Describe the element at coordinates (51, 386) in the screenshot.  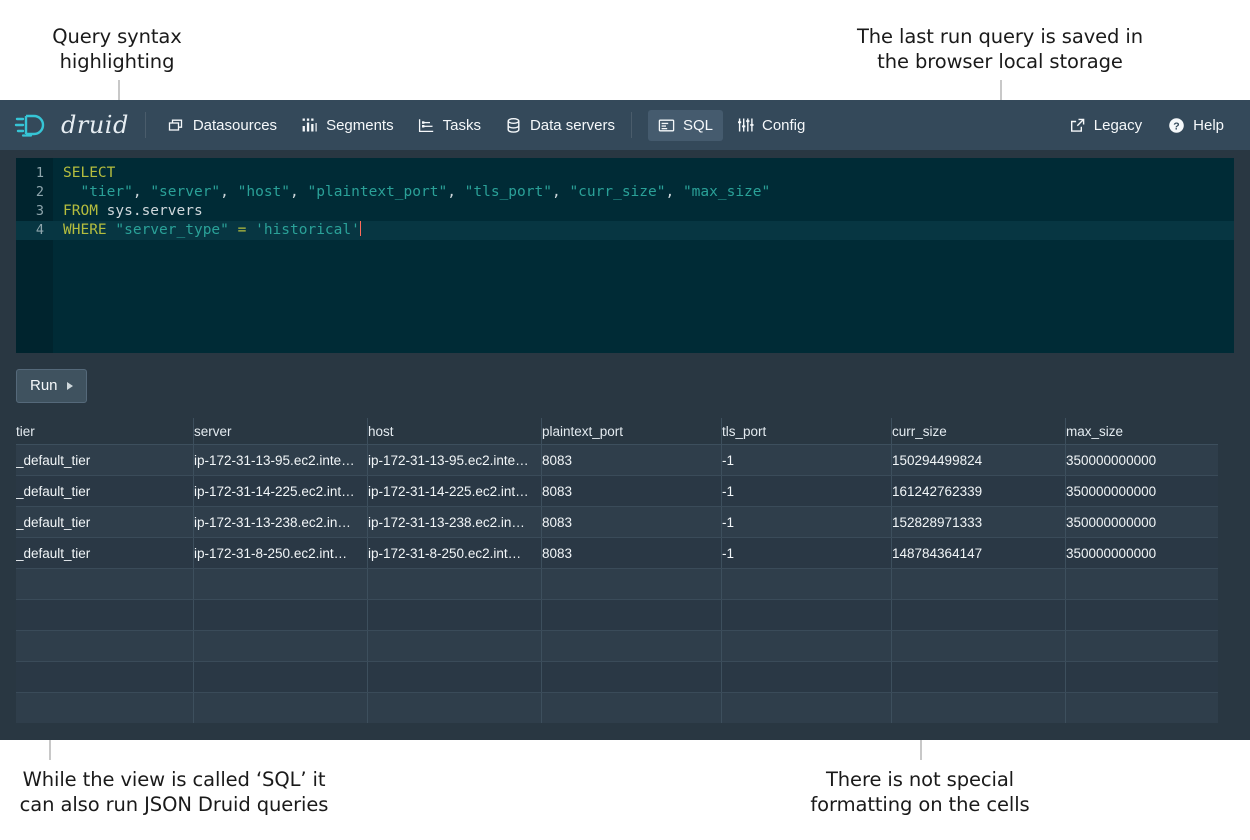
I see `run-button: Run` at that location.